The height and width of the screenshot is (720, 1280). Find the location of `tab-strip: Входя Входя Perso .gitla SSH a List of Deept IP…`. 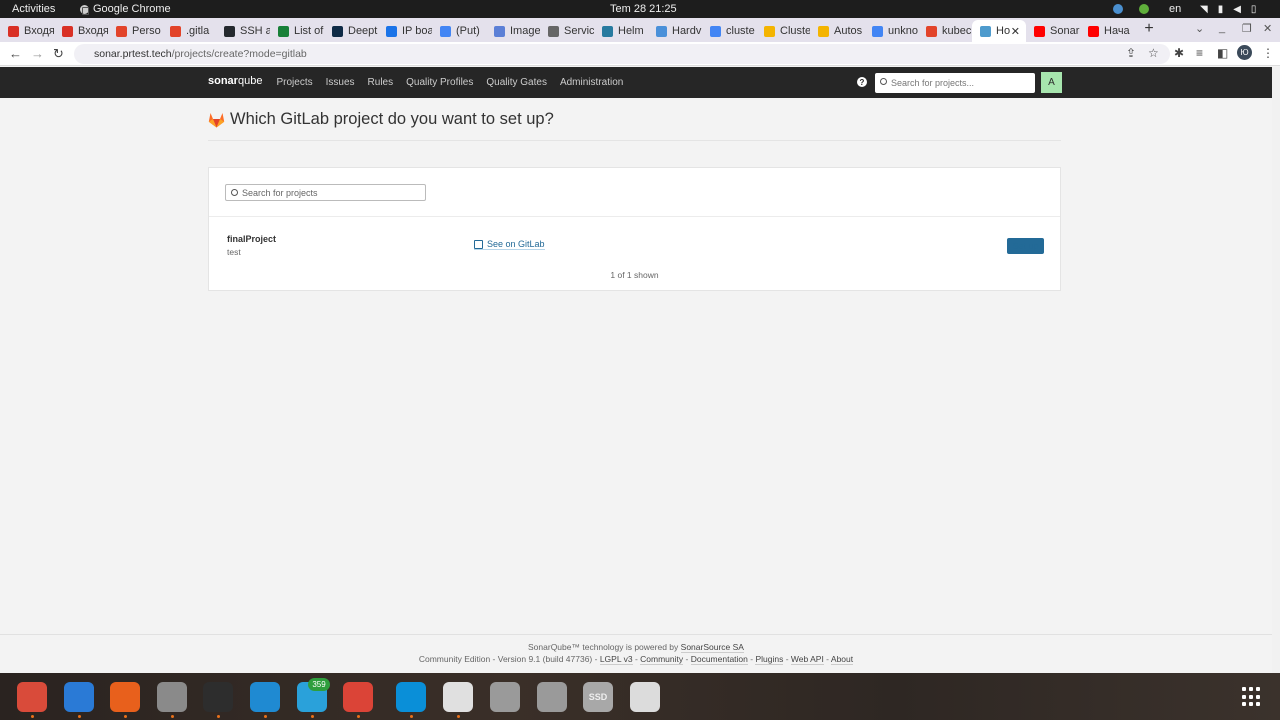

tab-strip: Входя Входя Perso .gitla SSH a List of Deept IP… is located at coordinates (640, 30).